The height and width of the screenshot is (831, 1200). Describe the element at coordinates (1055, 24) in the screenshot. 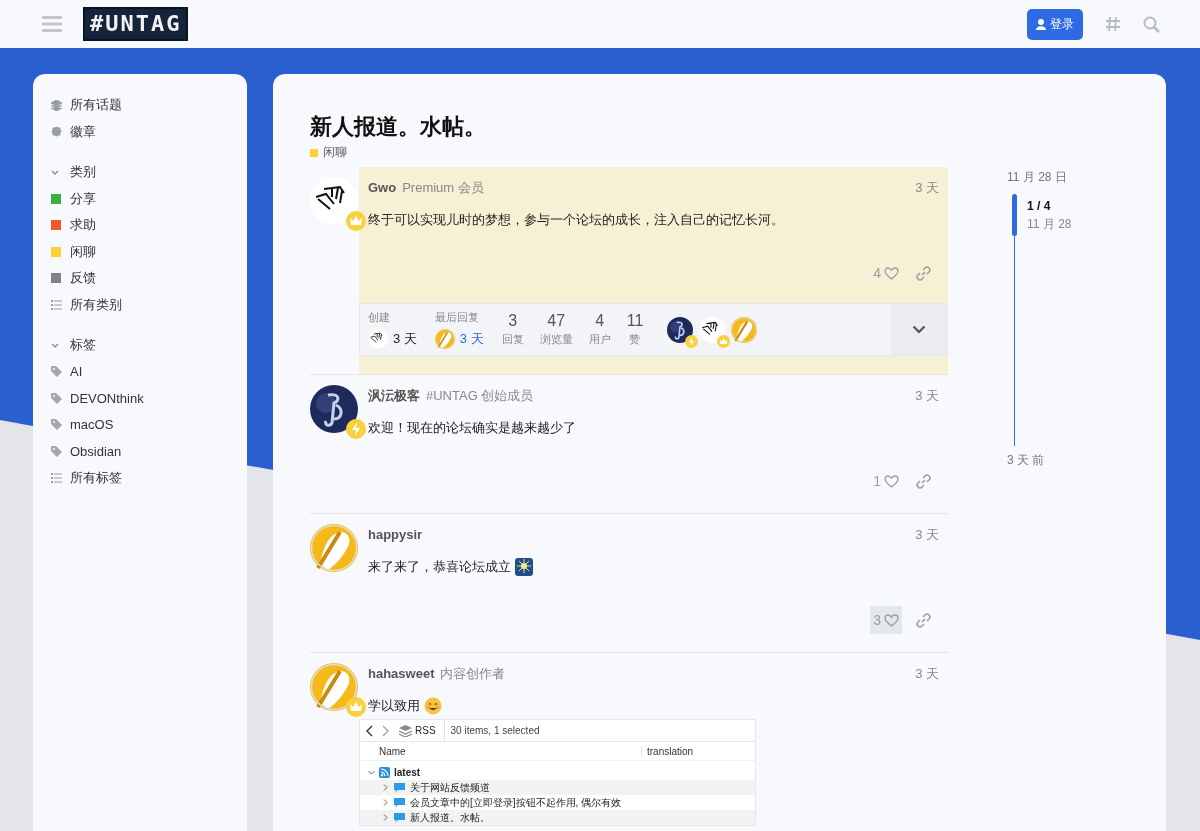

I see `login-button: 登录` at that location.